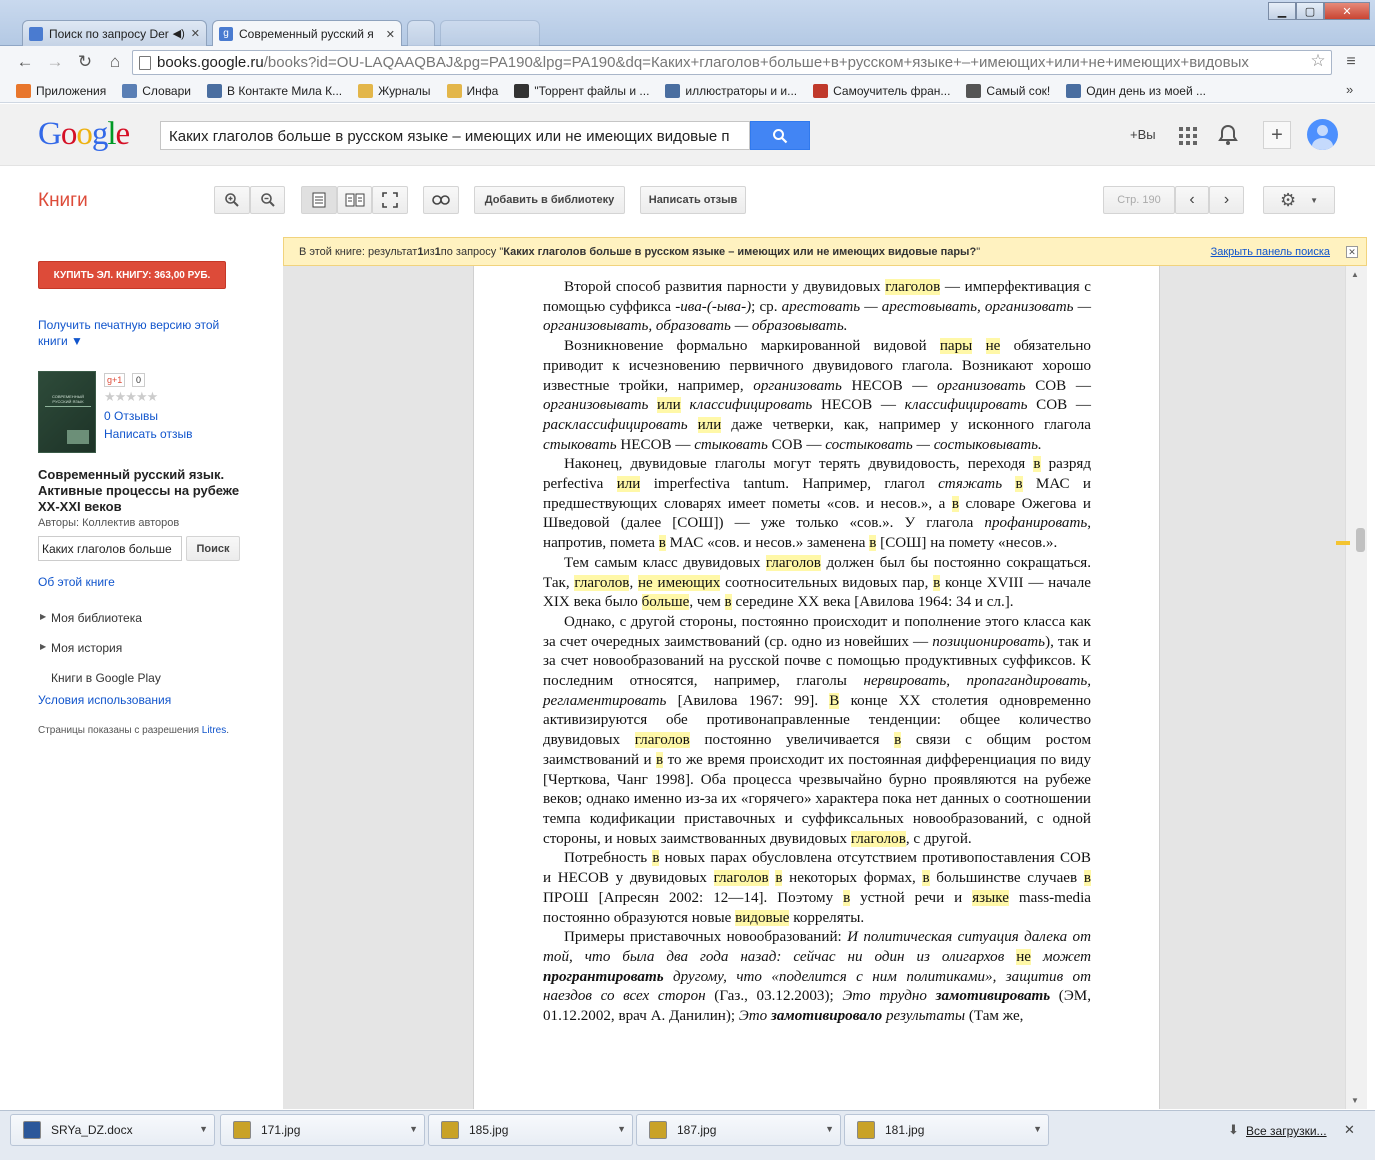  I want to click on scroll-up-icon: ▲, so click(1355, 274).